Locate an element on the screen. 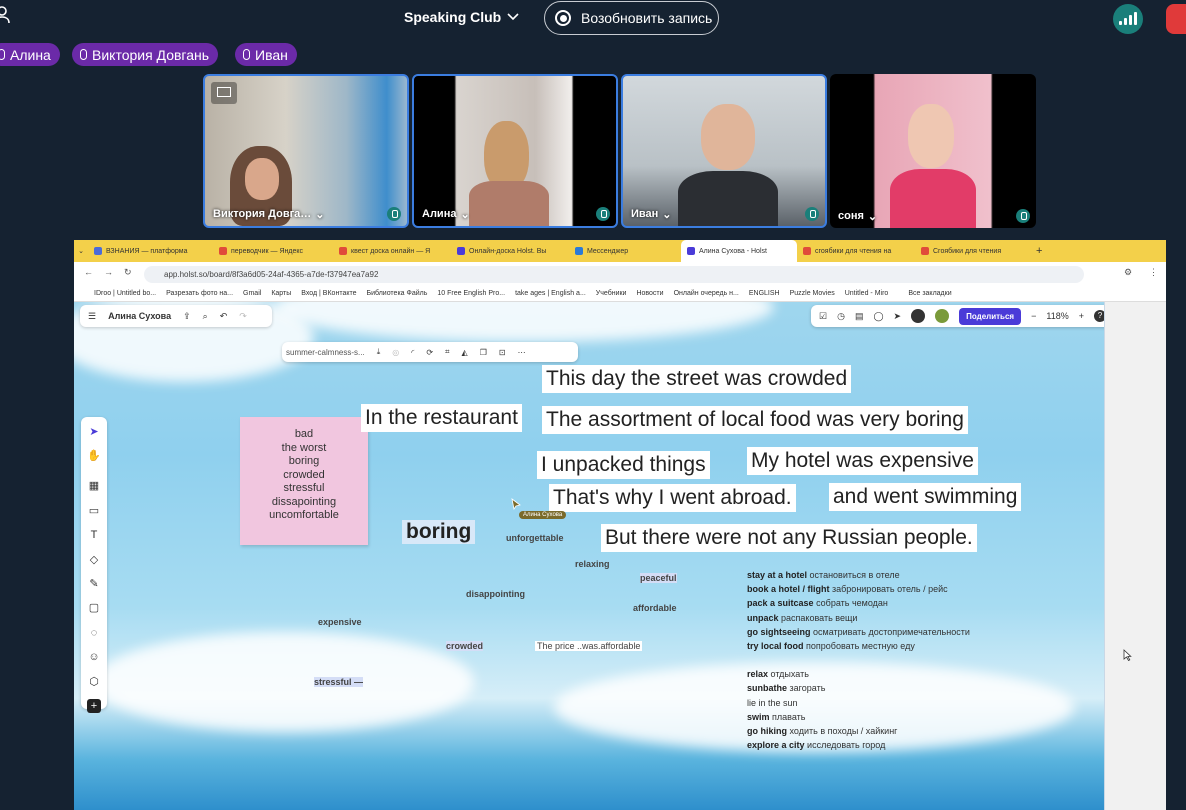 Image resolution: width=1186 pixels, height=810 pixels. word-label: expensive is located at coordinates (340, 622).